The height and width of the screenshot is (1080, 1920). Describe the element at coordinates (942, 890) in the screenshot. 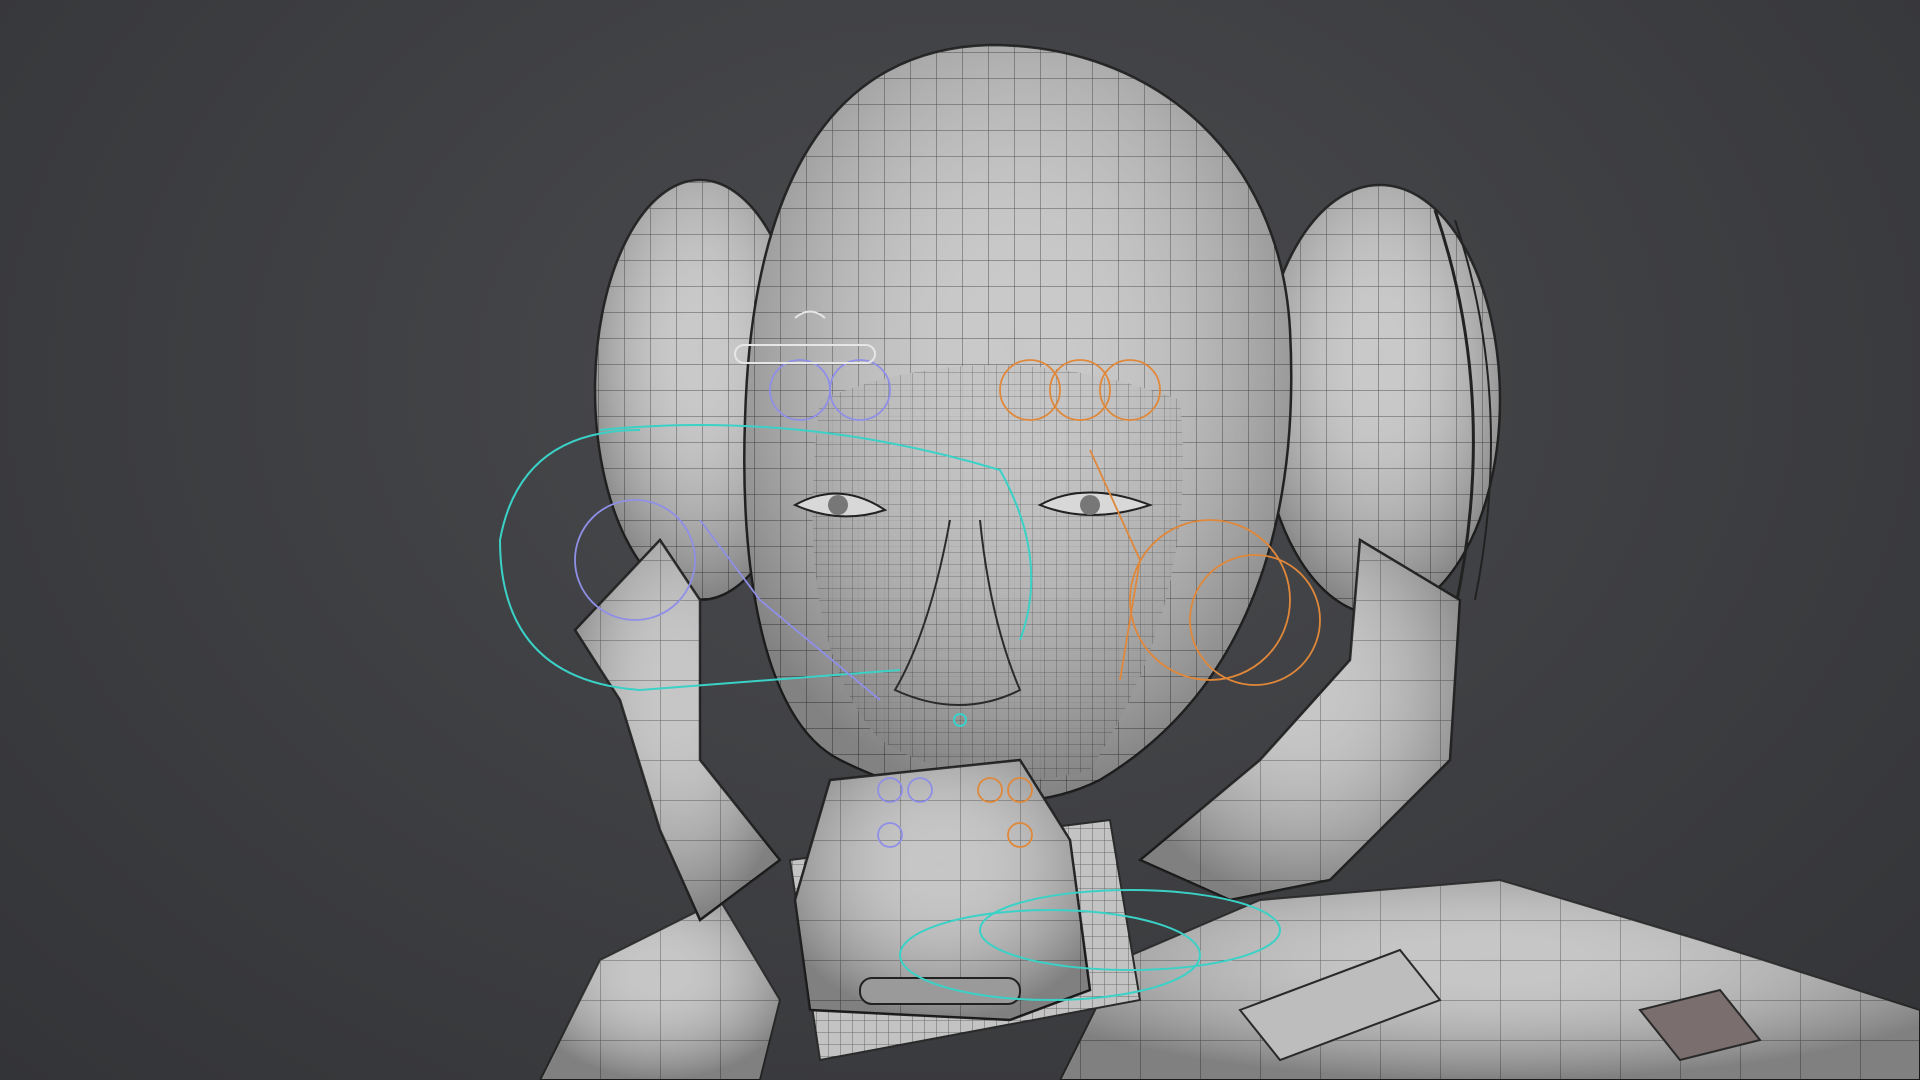

I see `mouth-guard` at that location.